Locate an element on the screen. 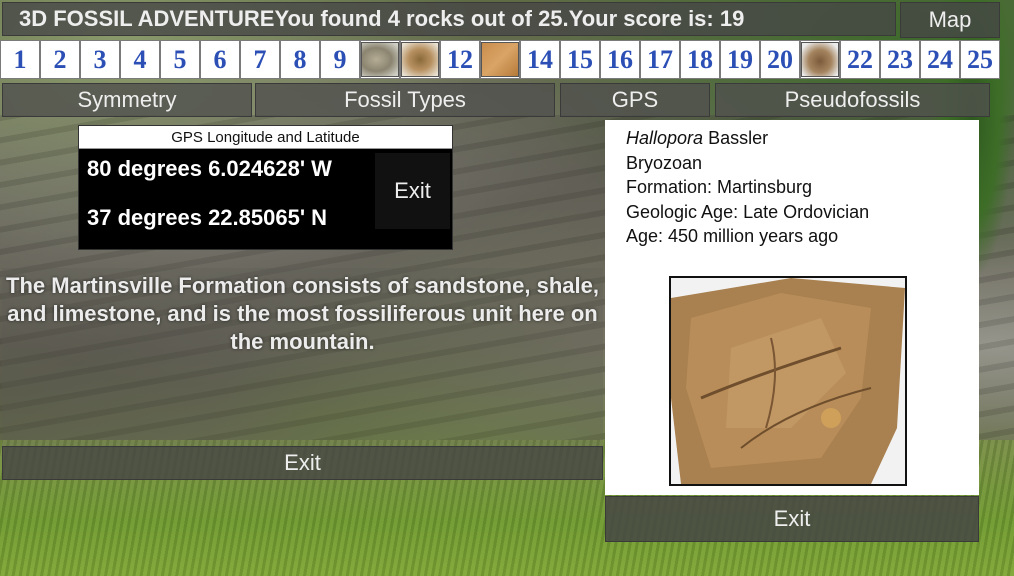 This screenshot has height=576, width=1014. rock-button-22: 22 is located at coordinates (860, 59).